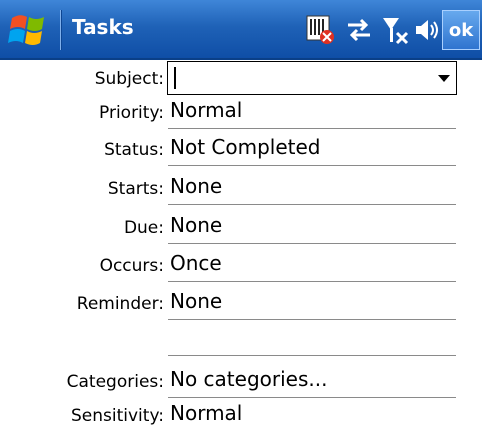 This screenshot has width=482, height=434. Describe the element at coordinates (241, 30) in the screenshot. I see `title-bar: Tasks ok` at that location.